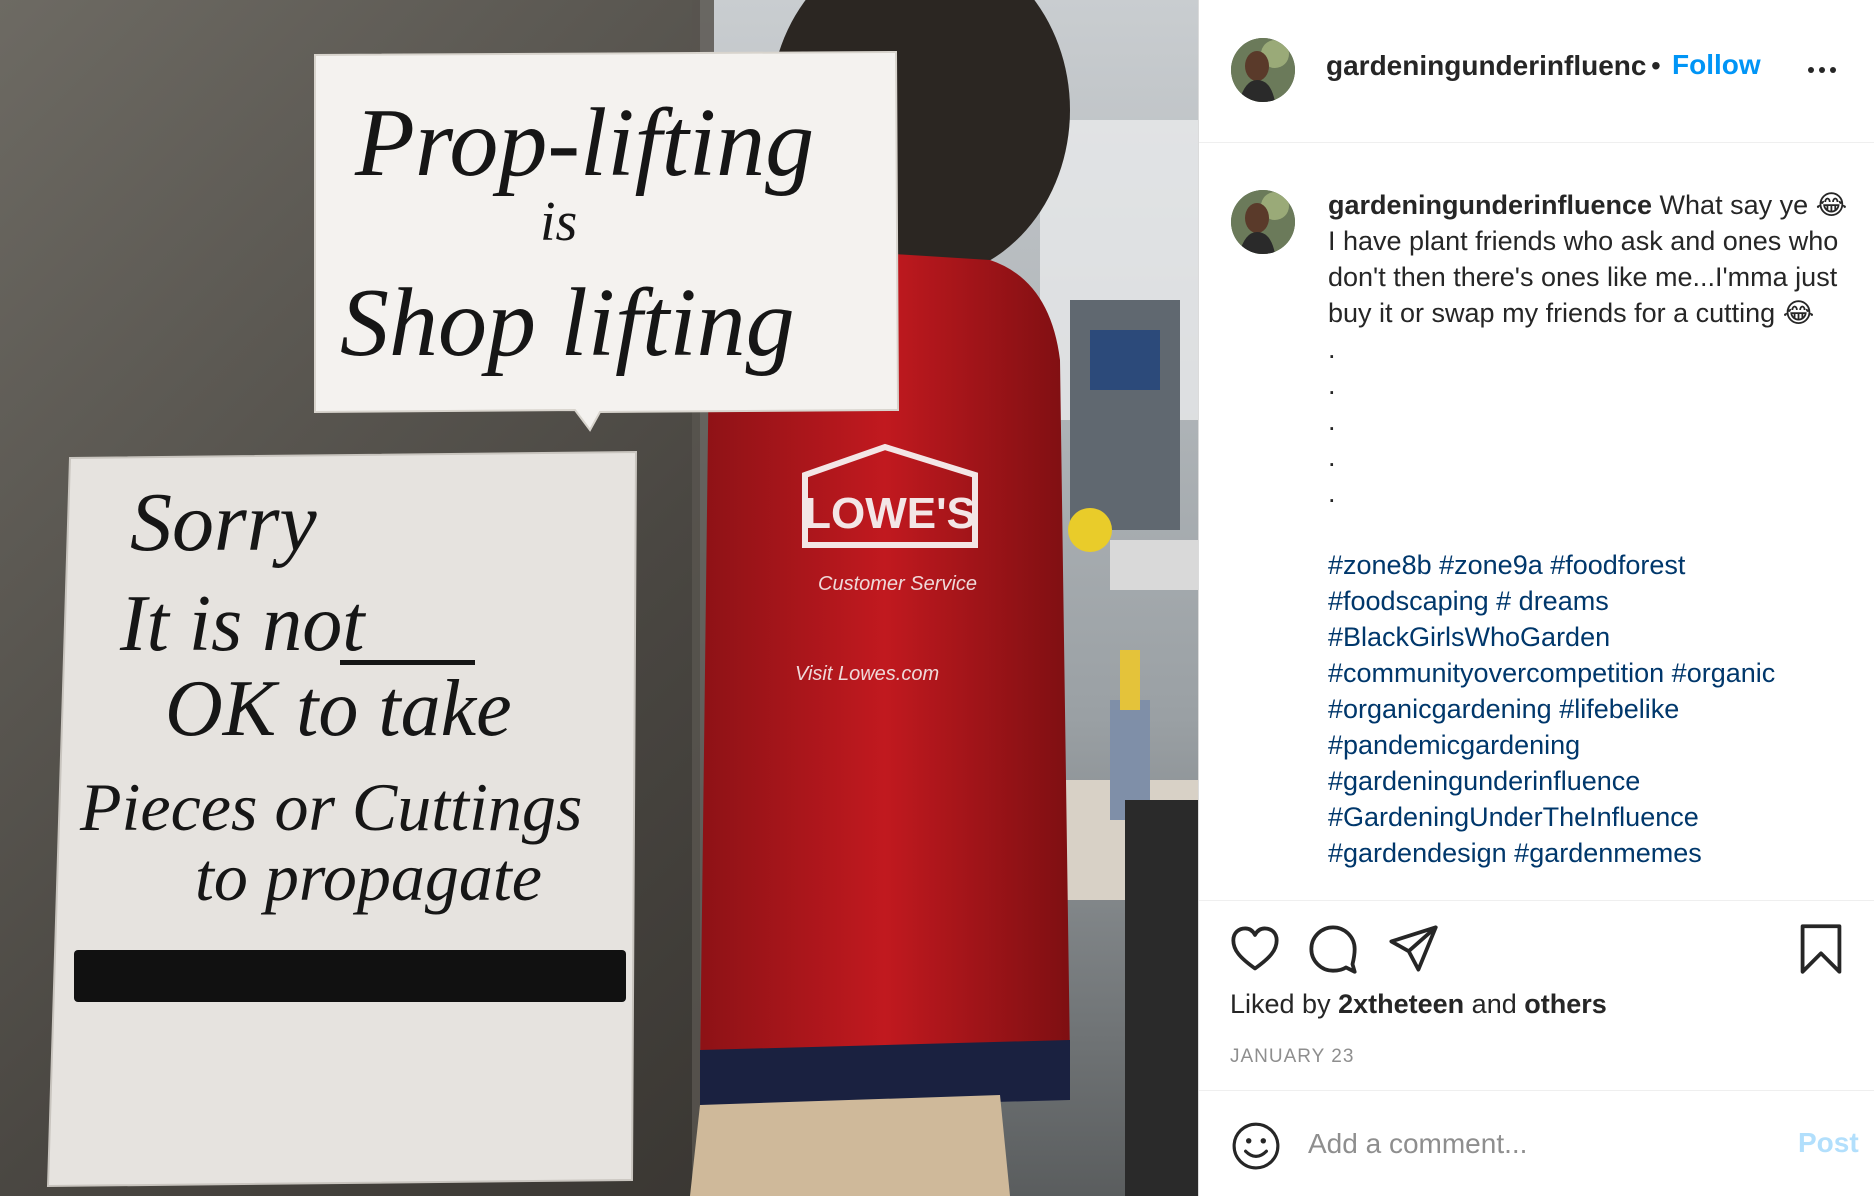 This screenshot has width=1874, height=1196. Describe the element at coordinates (1380, 565) in the screenshot. I see `hashtag-link: #zone8b` at that location.